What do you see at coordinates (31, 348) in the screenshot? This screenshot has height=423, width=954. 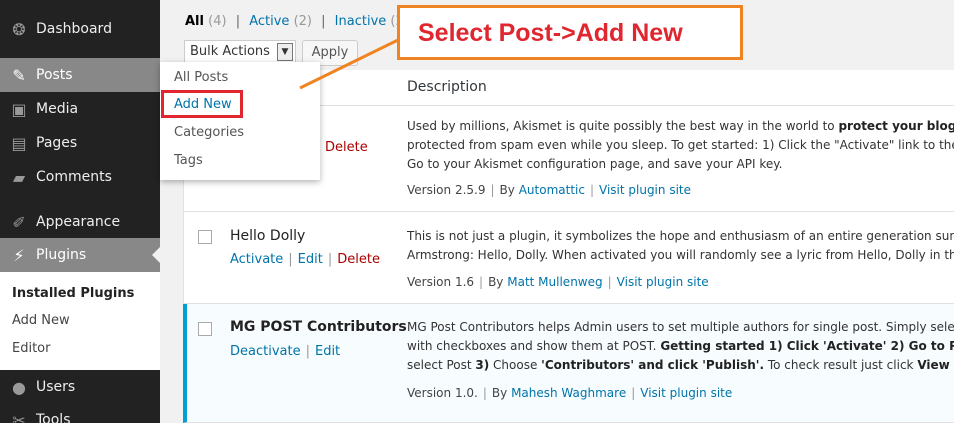 I see `submenu-editor: Editor` at bounding box center [31, 348].